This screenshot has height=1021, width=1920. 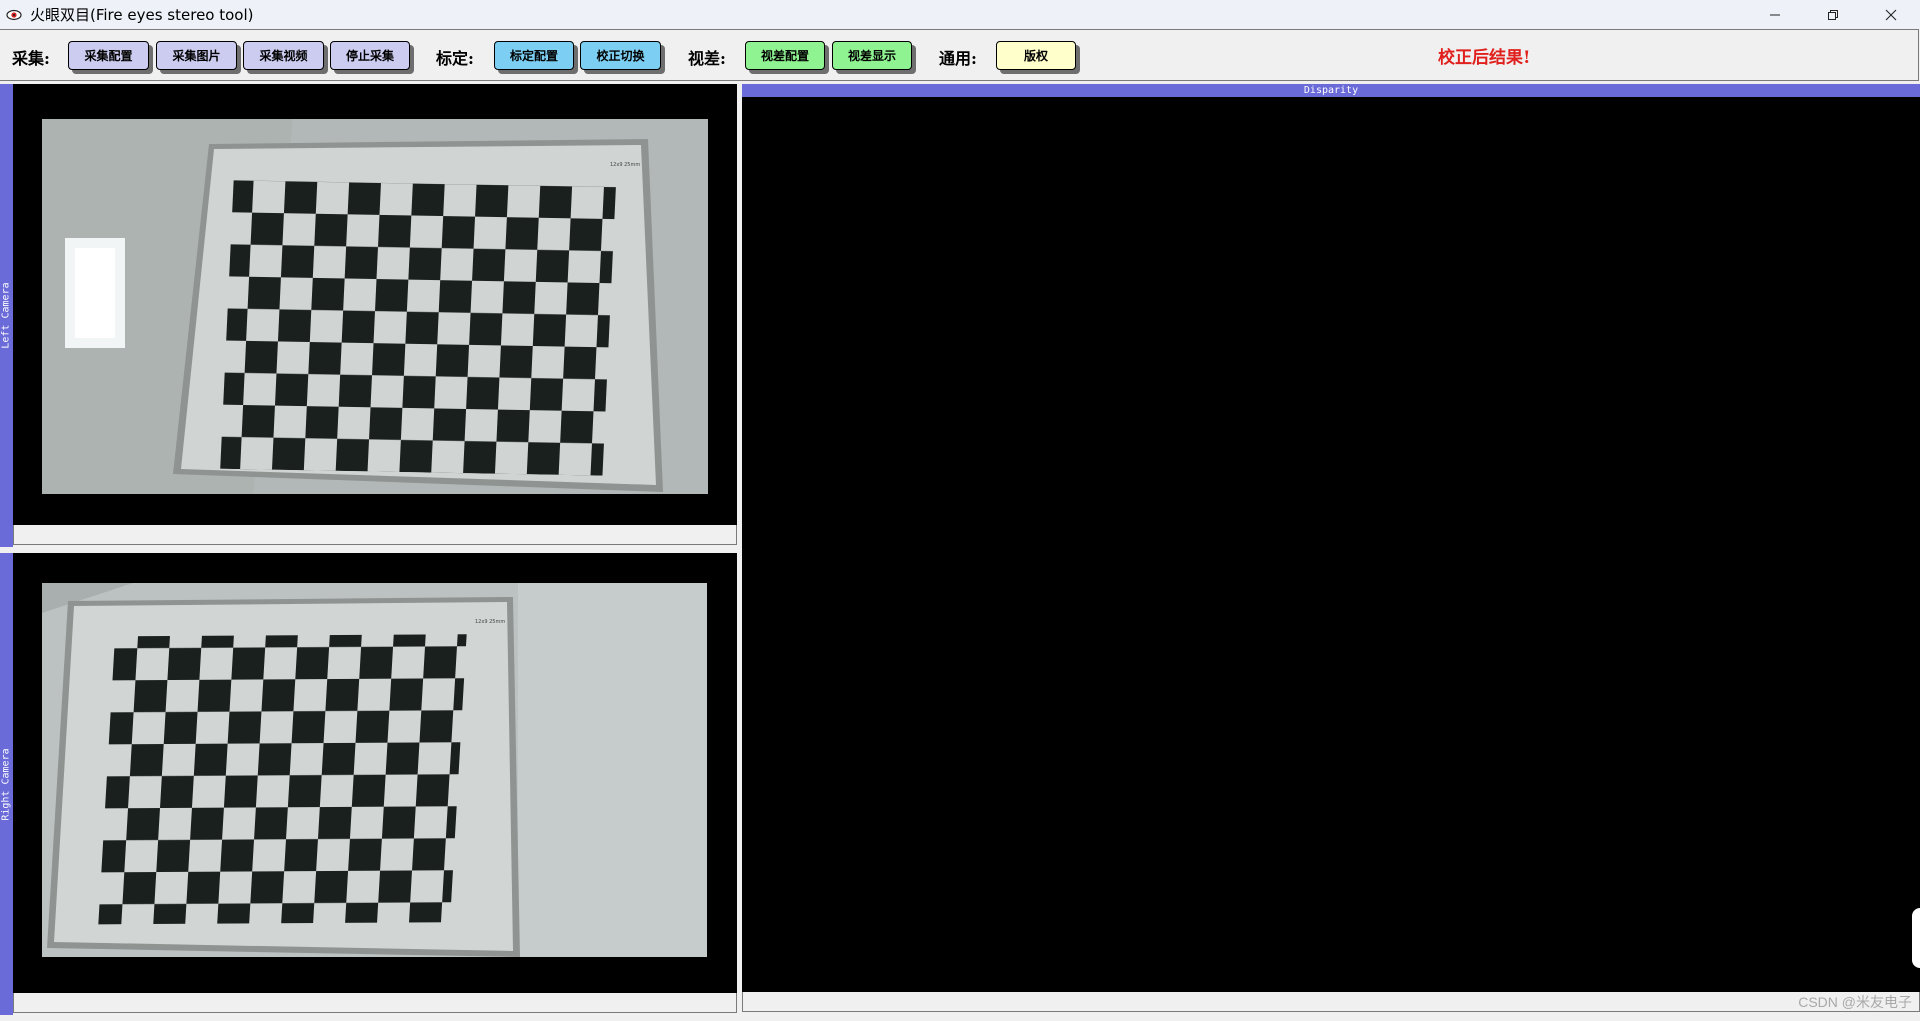 What do you see at coordinates (31, 58) in the screenshot?
I see `capture-label: 采集:` at bounding box center [31, 58].